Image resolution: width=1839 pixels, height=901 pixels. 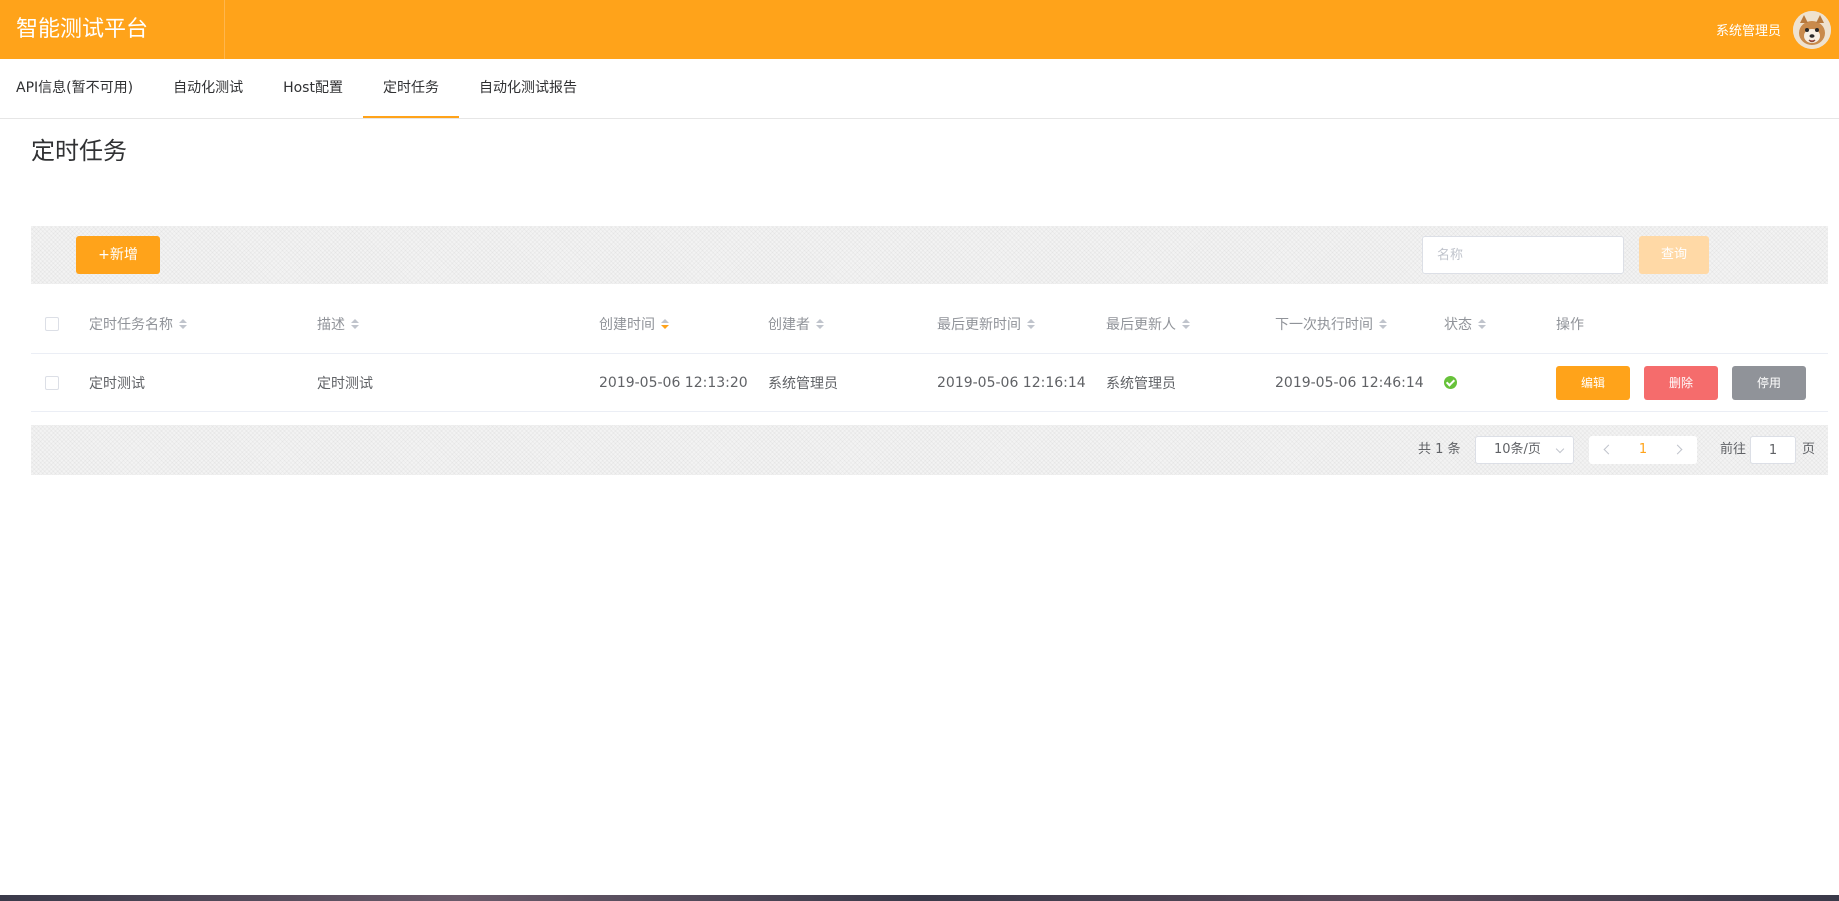 What do you see at coordinates (345, 383) in the screenshot?
I see `cell-description: 定时测试` at bounding box center [345, 383].